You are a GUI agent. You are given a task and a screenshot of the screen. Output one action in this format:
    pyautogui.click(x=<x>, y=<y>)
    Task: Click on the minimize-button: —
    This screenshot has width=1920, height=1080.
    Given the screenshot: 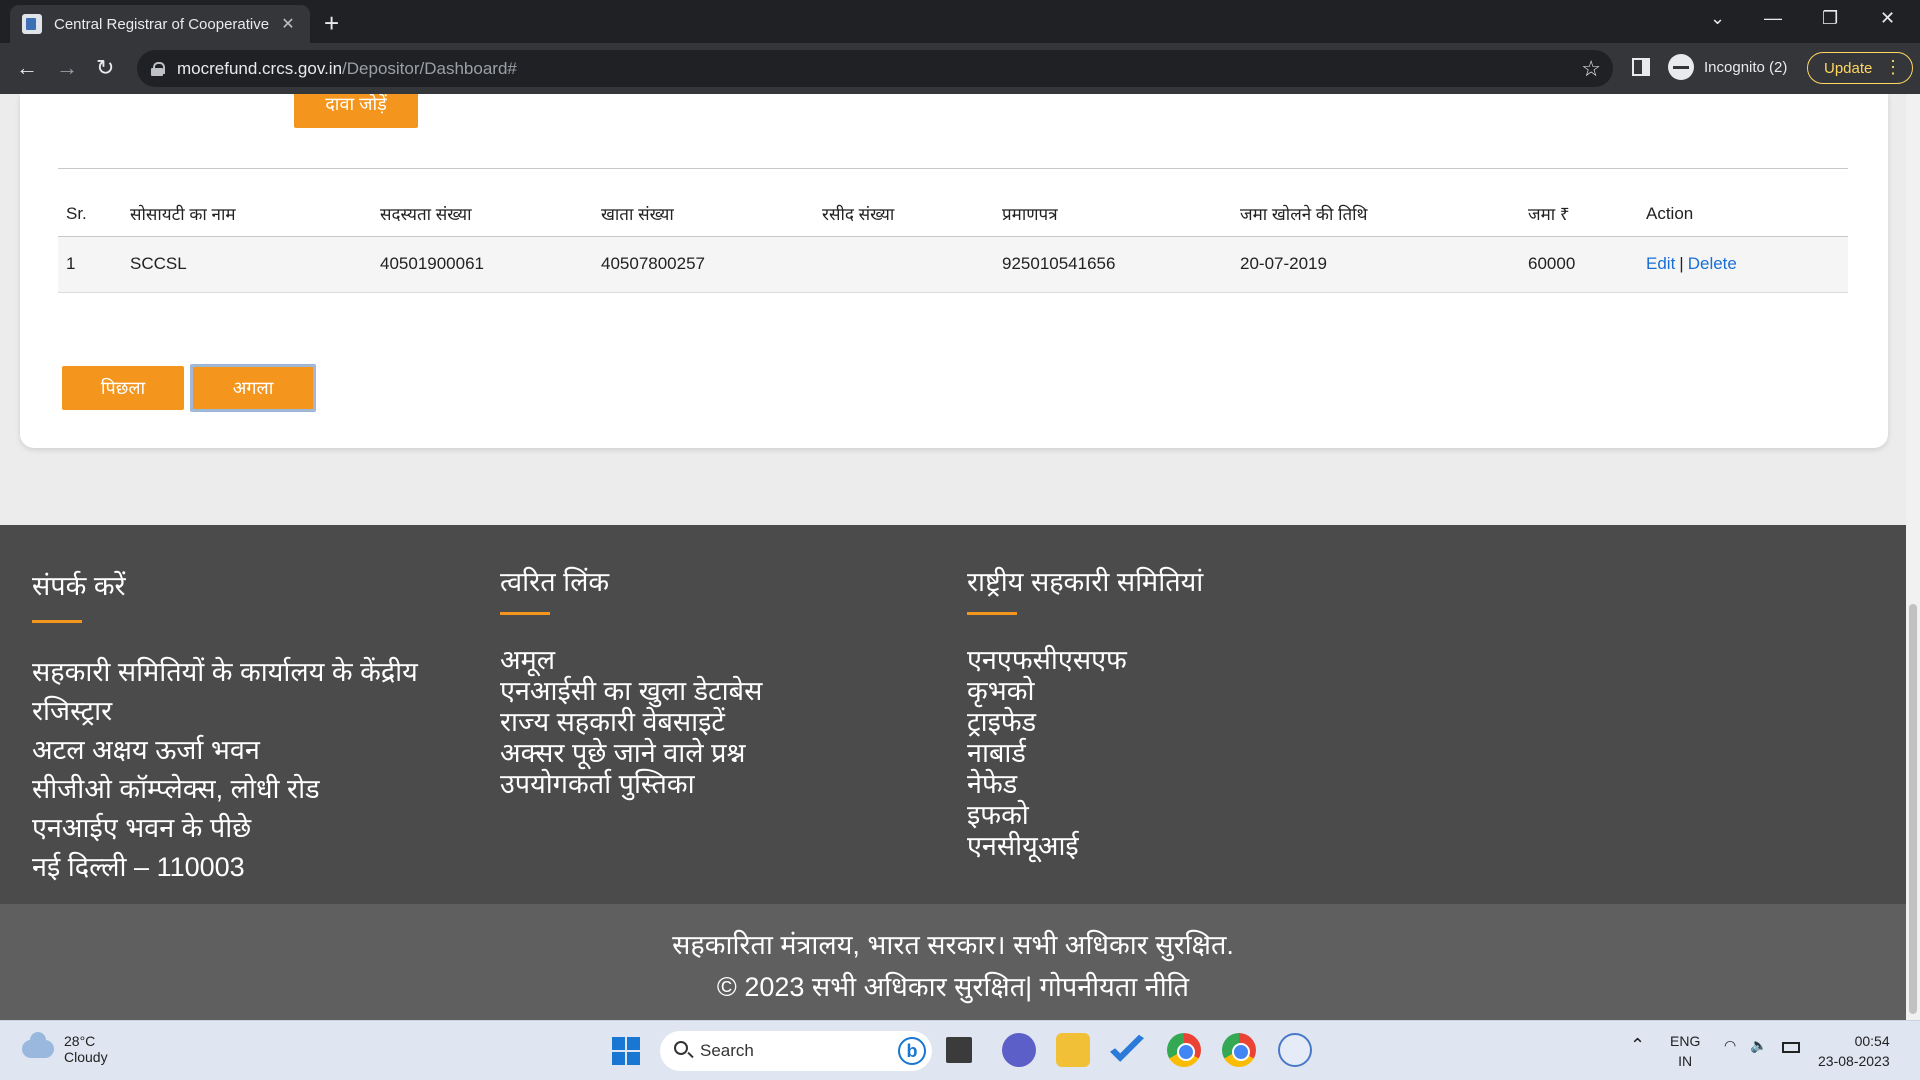 What is the action you would take?
    pyautogui.click(x=1773, y=18)
    